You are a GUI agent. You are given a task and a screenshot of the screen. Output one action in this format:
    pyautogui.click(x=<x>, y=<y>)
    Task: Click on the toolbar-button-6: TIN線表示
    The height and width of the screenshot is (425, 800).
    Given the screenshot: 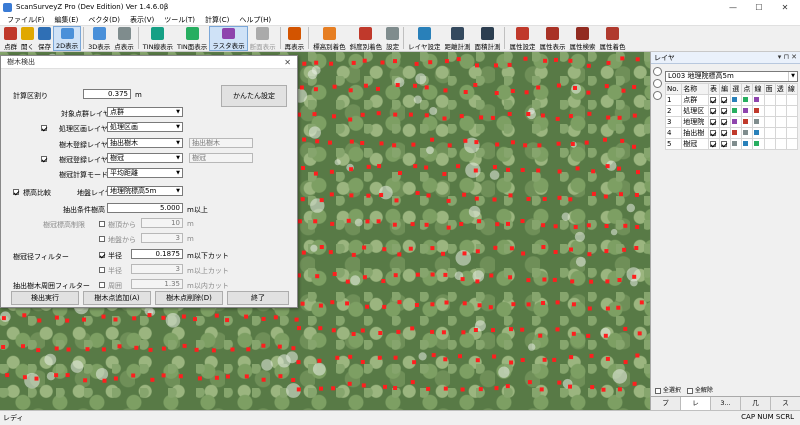 What is the action you would take?
    pyautogui.click(x=158, y=38)
    